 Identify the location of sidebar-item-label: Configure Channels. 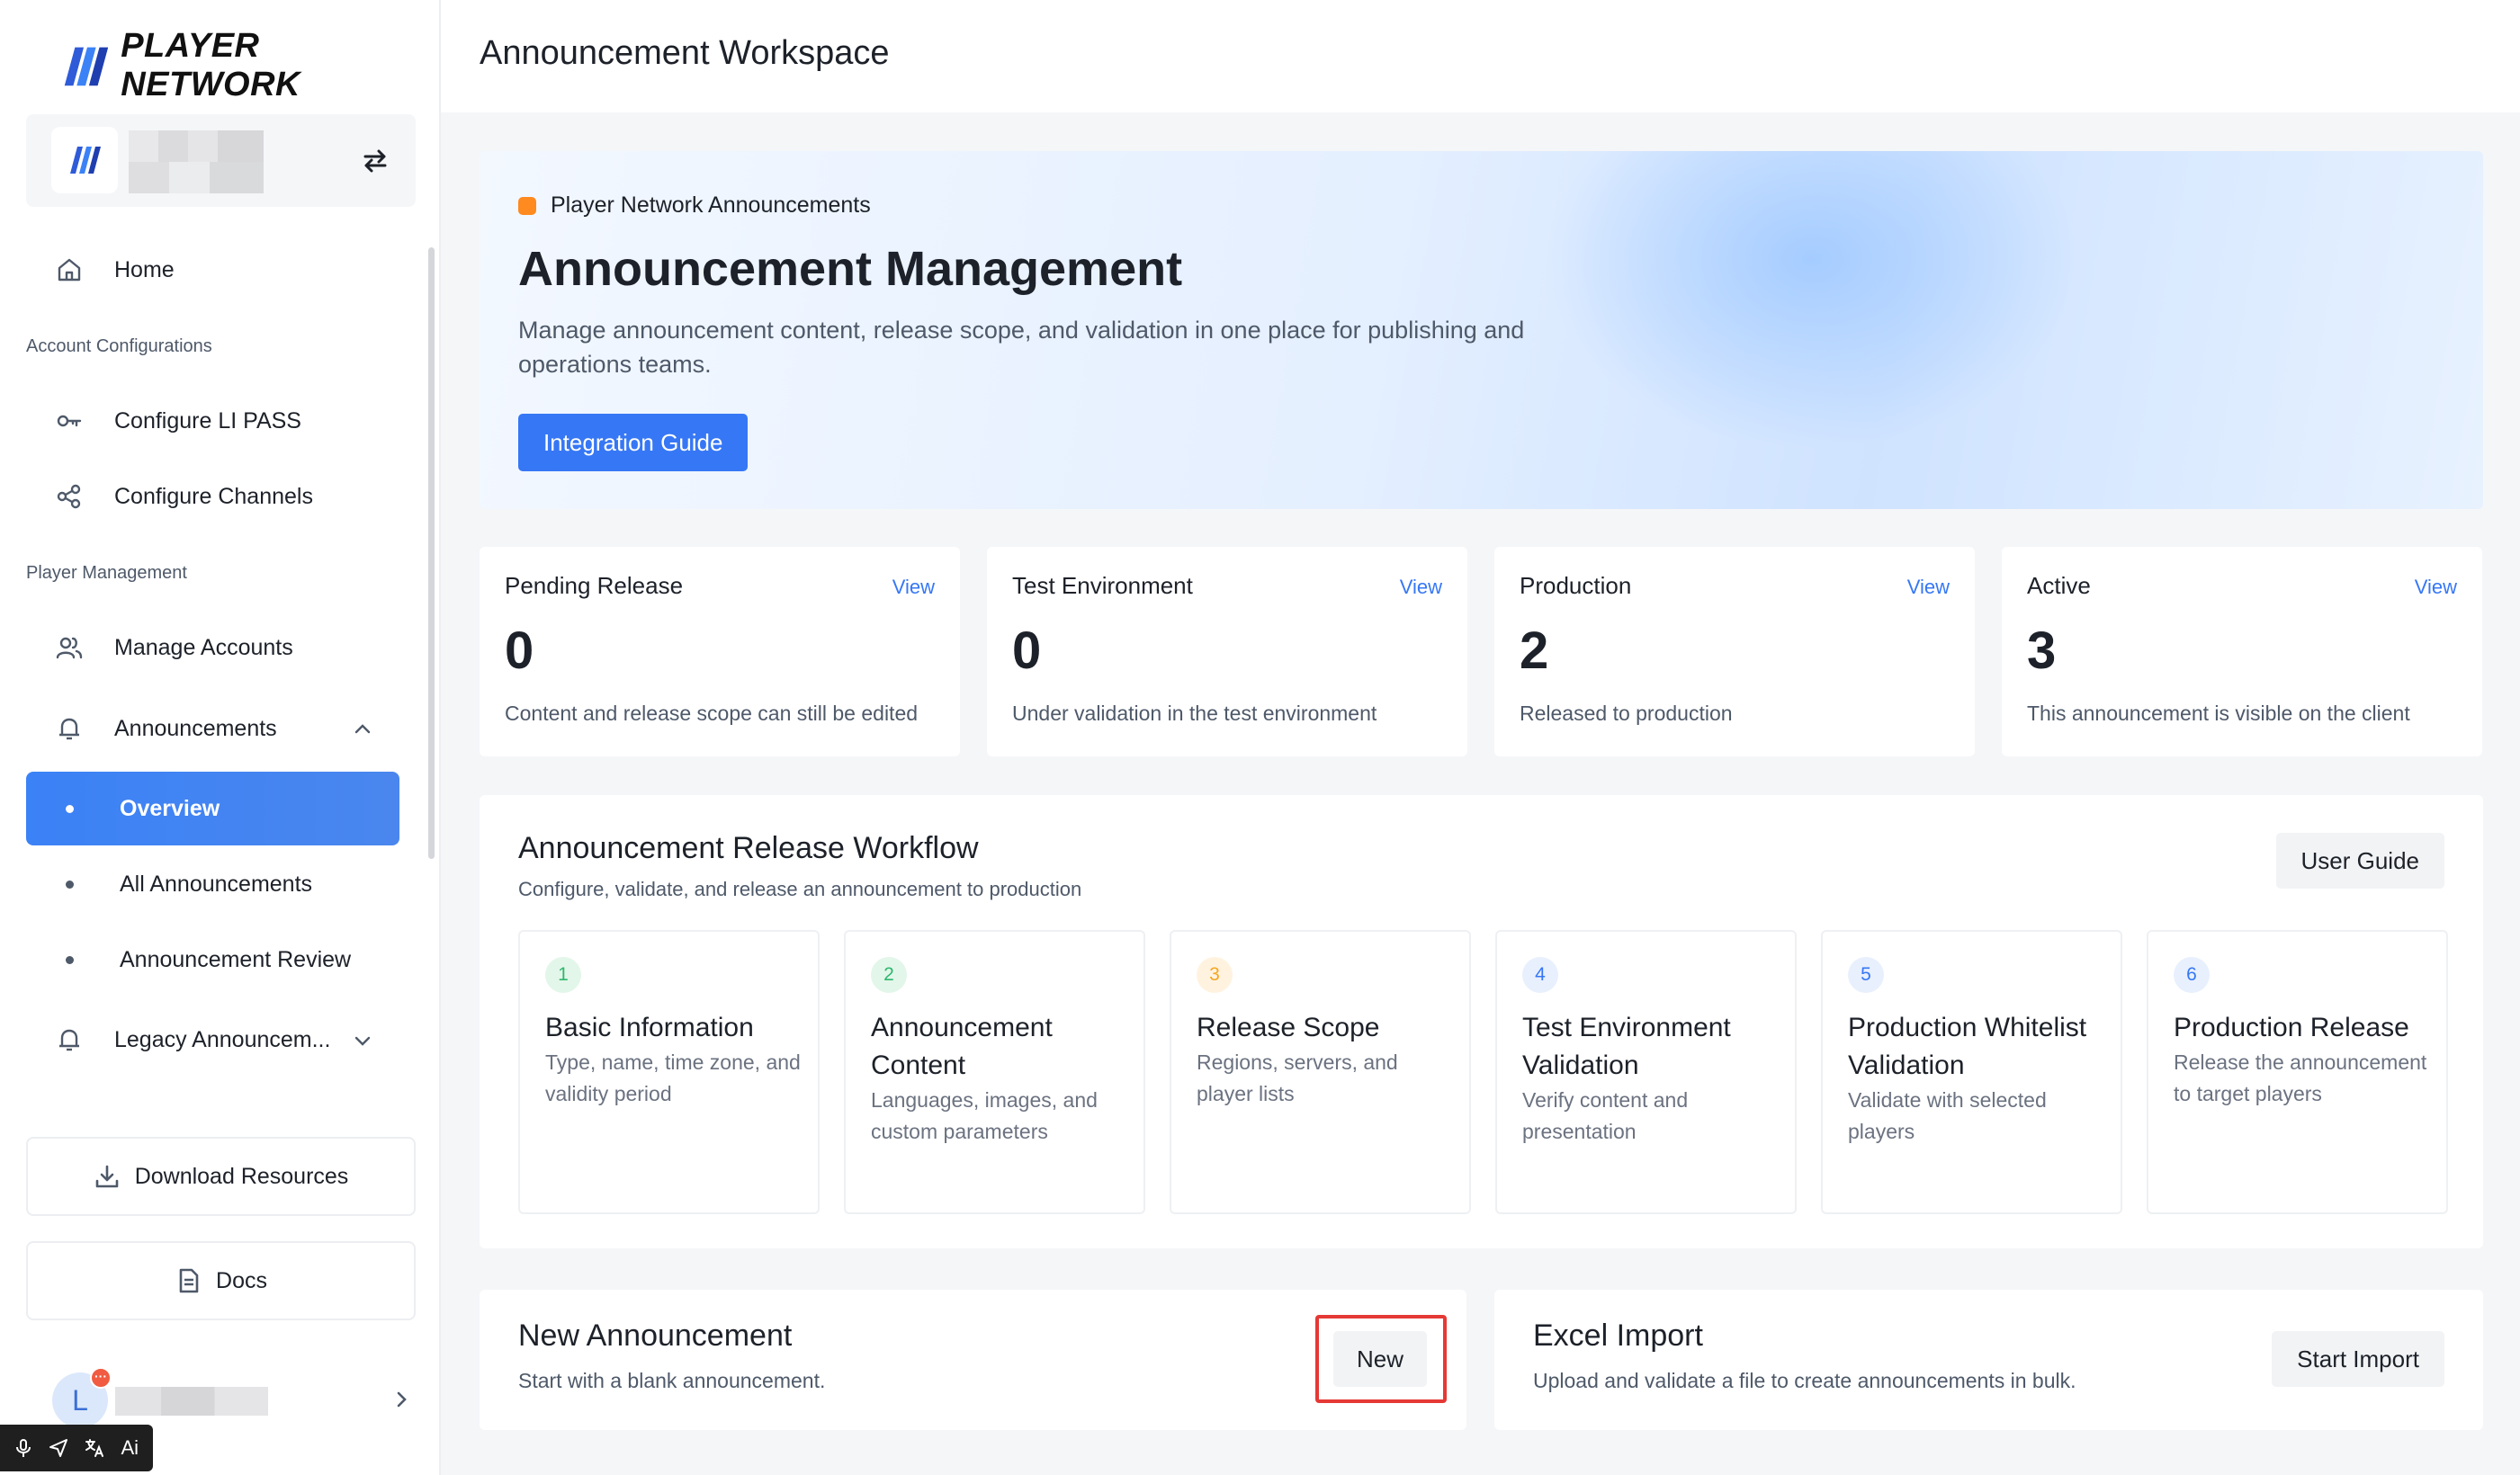
(214, 496).